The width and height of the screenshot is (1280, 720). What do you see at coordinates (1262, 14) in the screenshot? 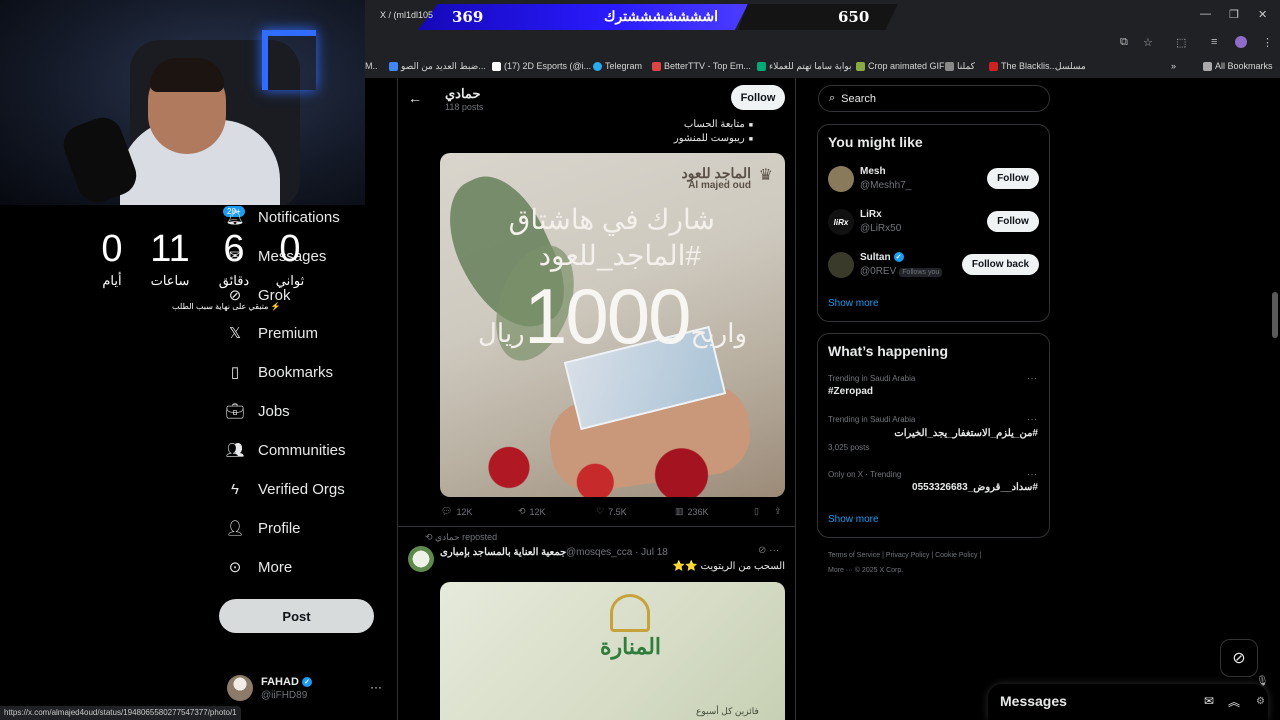
I see `close-window-icon: ✕` at bounding box center [1262, 14].